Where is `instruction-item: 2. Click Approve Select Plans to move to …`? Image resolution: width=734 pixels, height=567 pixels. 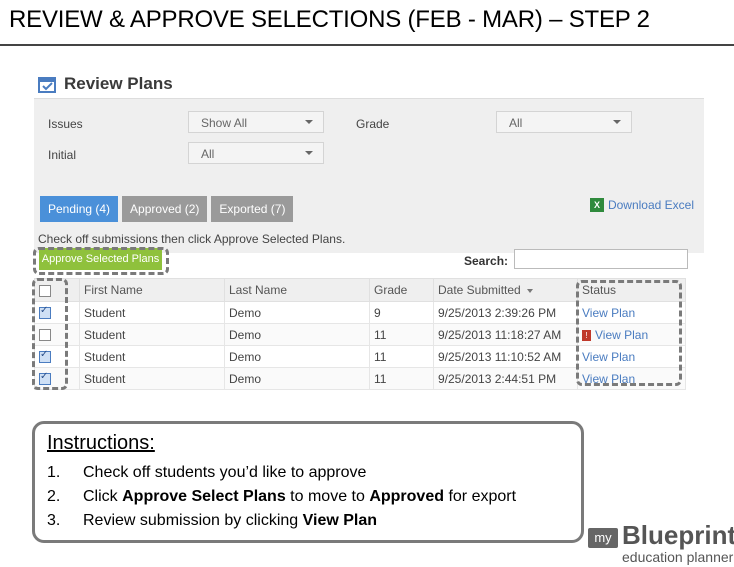 instruction-item: 2. Click Approve Select Plans to move to … is located at coordinates (308, 497).